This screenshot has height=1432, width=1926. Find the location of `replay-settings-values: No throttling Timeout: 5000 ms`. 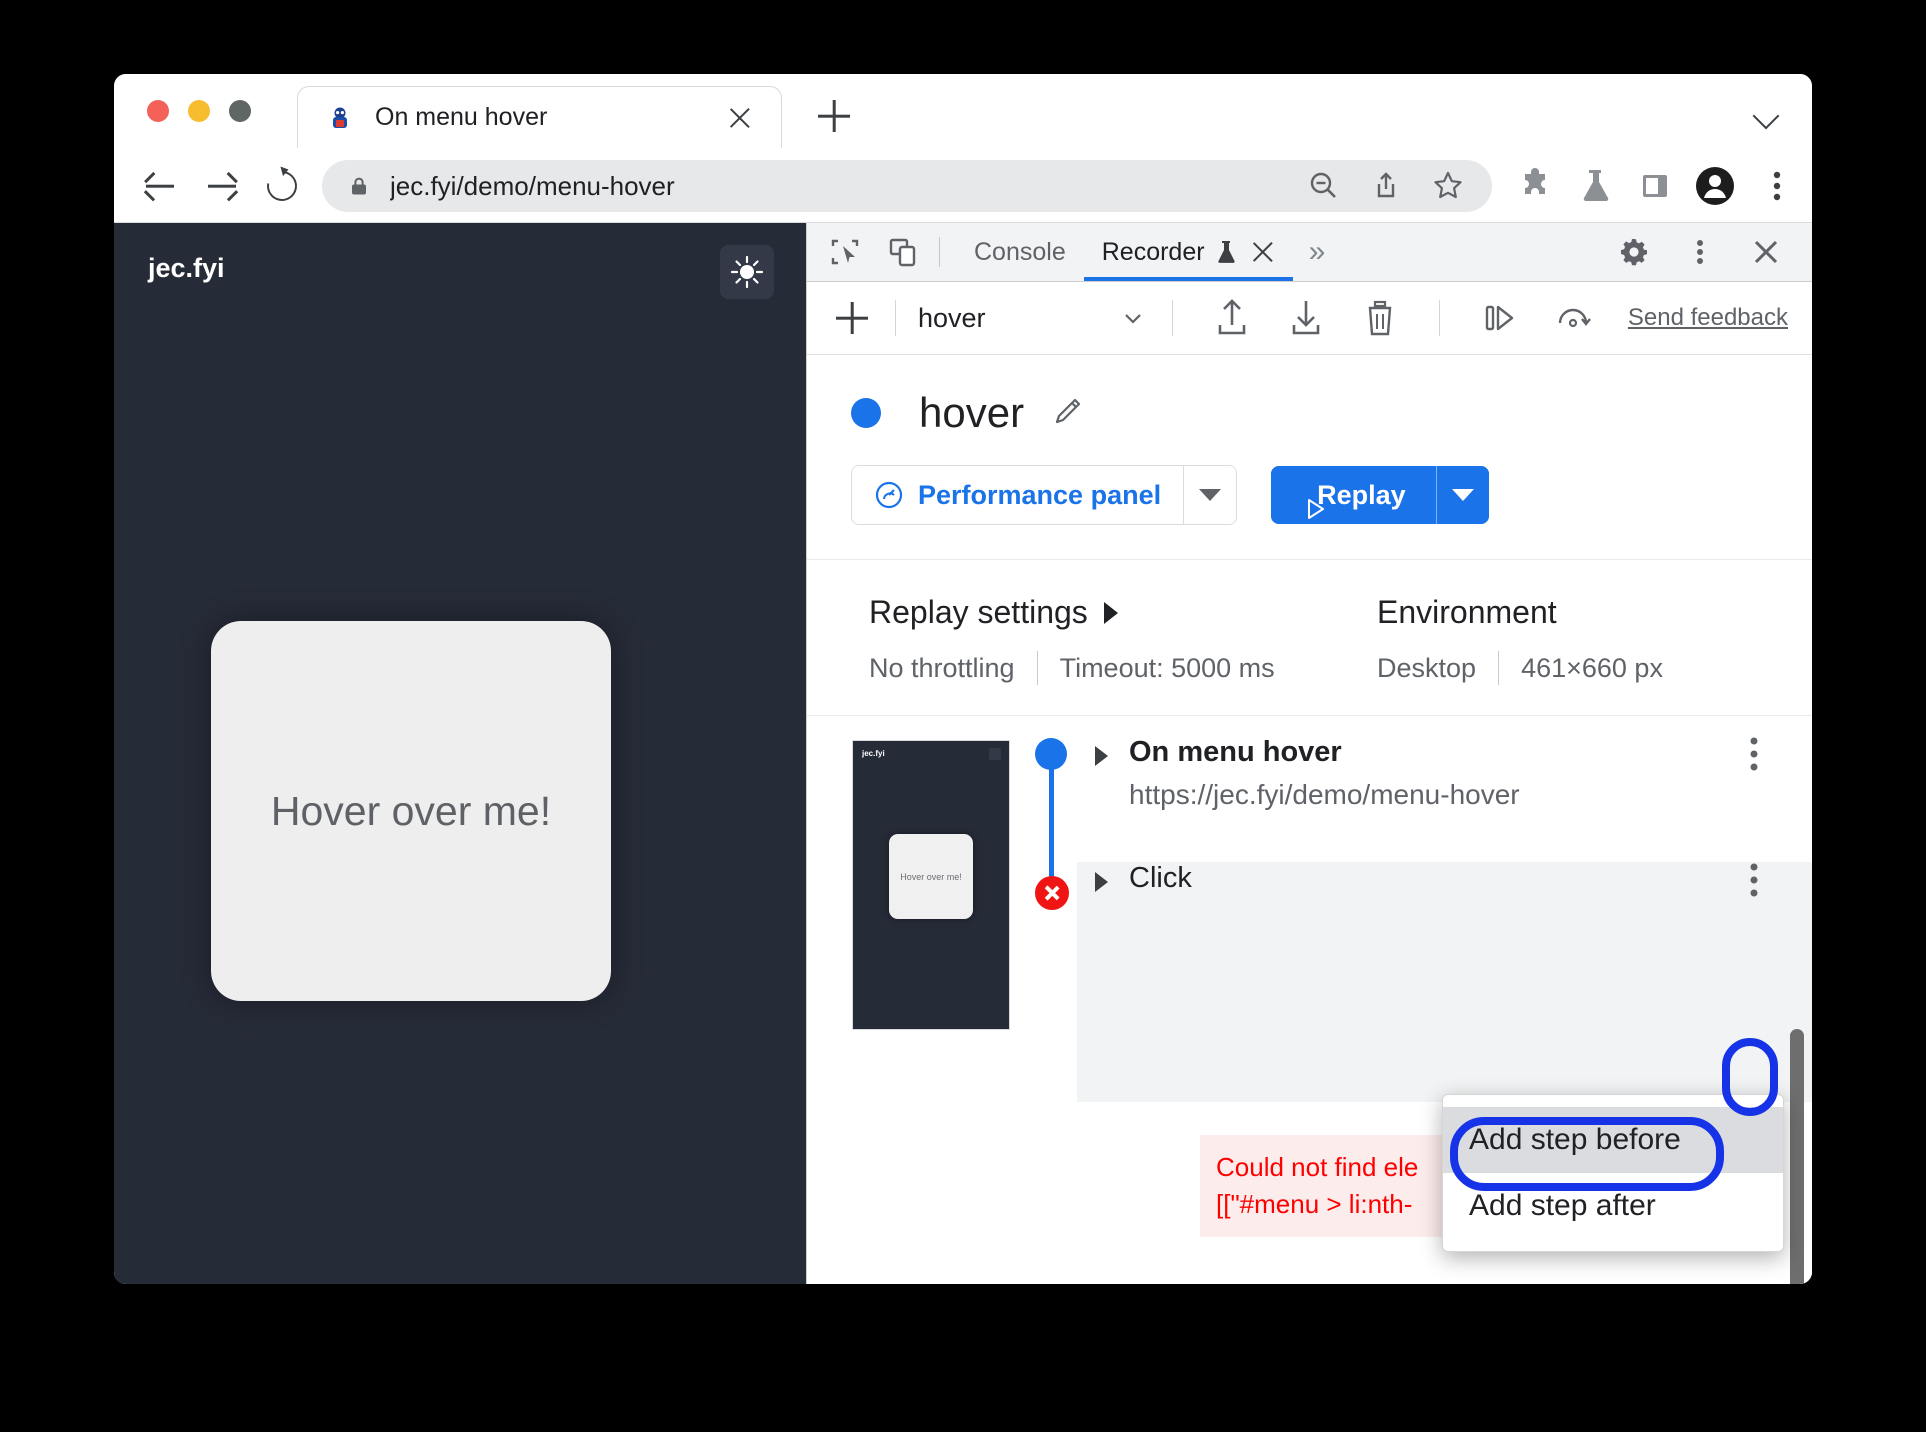

replay-settings-values: No throttling Timeout: 5000 ms is located at coordinates (1109, 668).